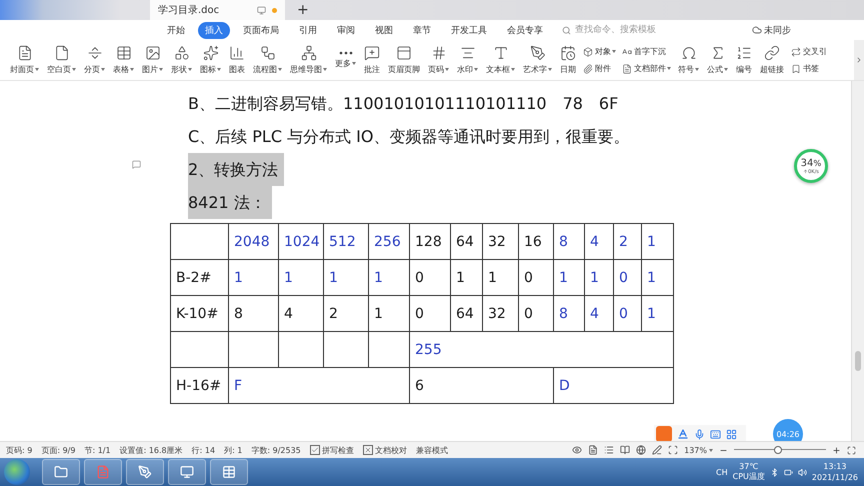  Describe the element at coordinates (748, 467) in the screenshot. I see `temperature: 37℃` at that location.